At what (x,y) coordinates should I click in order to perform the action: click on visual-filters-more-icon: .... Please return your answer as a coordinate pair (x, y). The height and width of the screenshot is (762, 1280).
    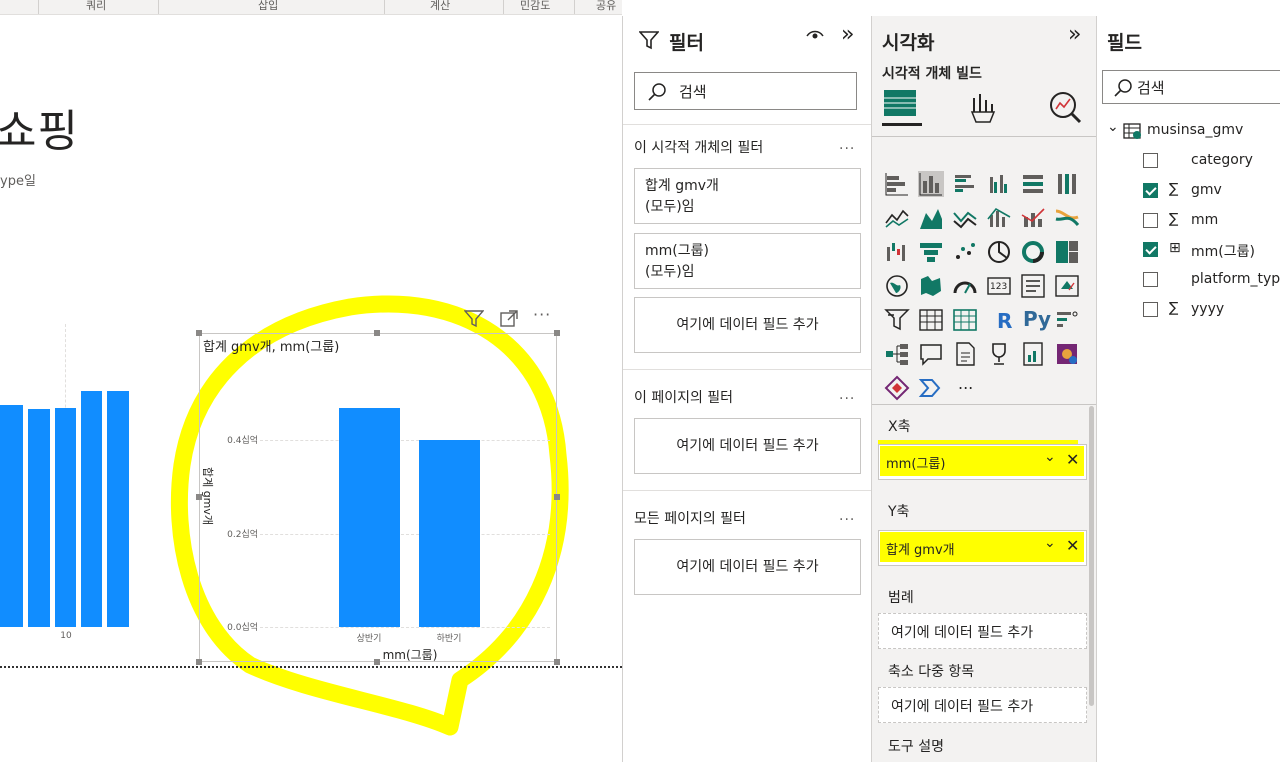
    Looking at the image, I should click on (847, 145).